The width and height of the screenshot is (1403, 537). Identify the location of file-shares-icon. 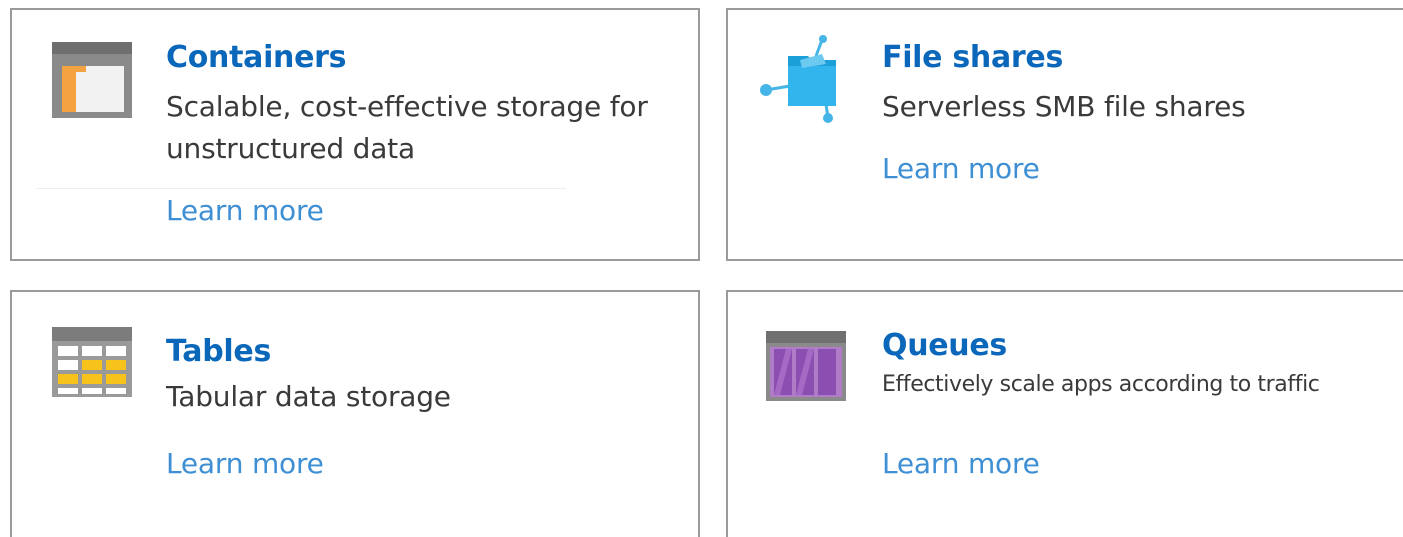
(798, 79).